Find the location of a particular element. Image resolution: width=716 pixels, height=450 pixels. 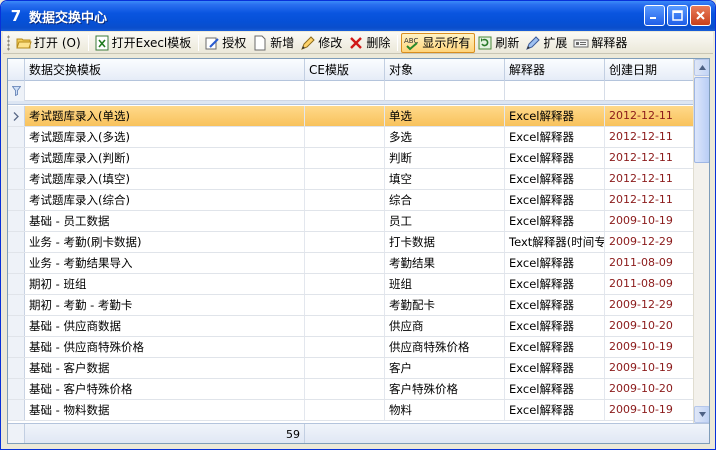

cell-object: 考勤结果 is located at coordinates (445, 263).